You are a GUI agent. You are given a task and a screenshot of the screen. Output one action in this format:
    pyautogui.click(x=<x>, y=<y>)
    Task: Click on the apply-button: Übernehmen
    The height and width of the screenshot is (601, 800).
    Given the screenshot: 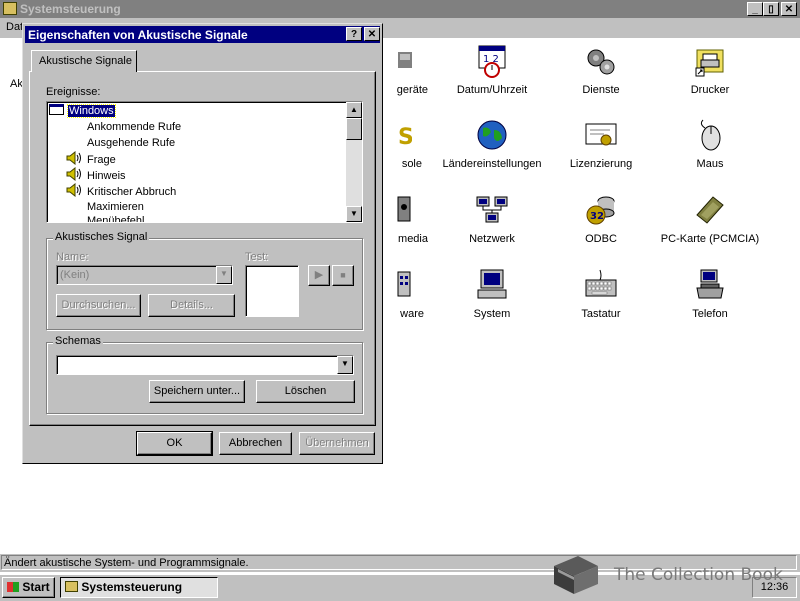 What is the action you would take?
    pyautogui.click(x=337, y=443)
    